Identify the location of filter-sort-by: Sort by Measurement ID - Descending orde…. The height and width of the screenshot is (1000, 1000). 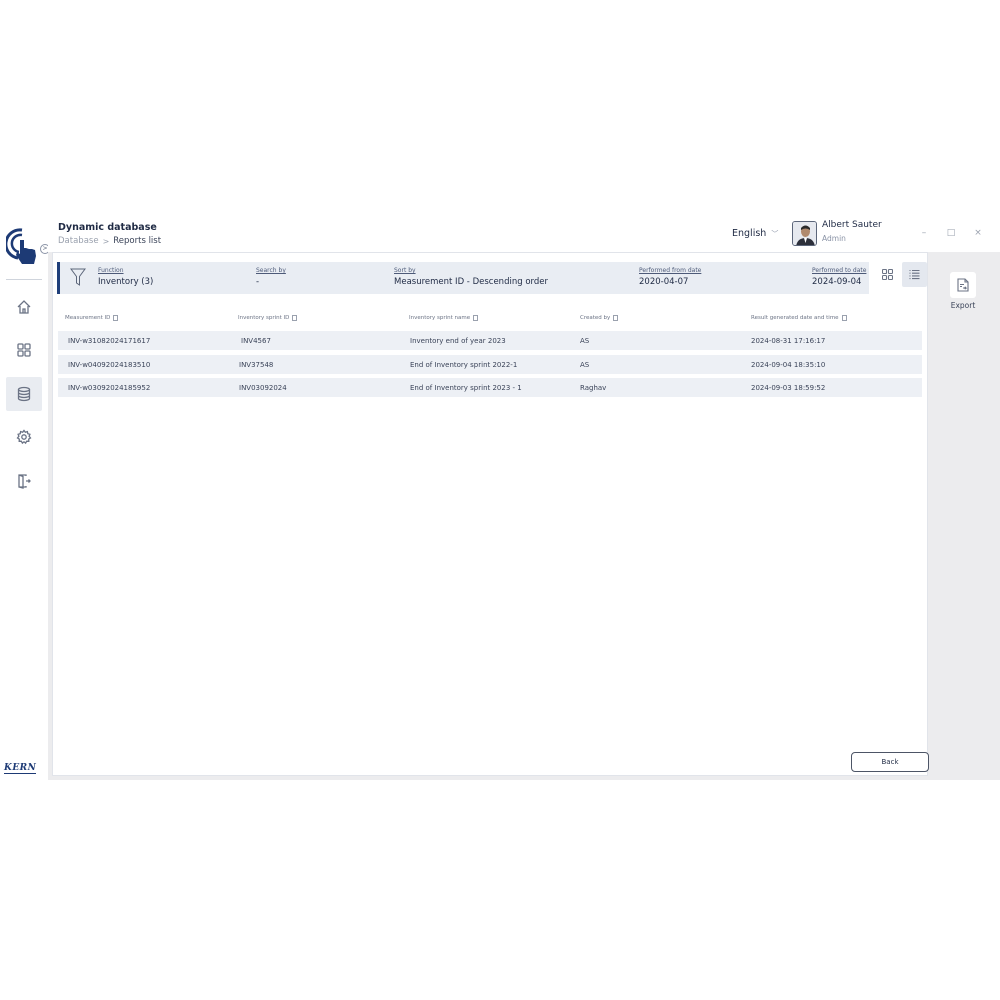
(471, 277).